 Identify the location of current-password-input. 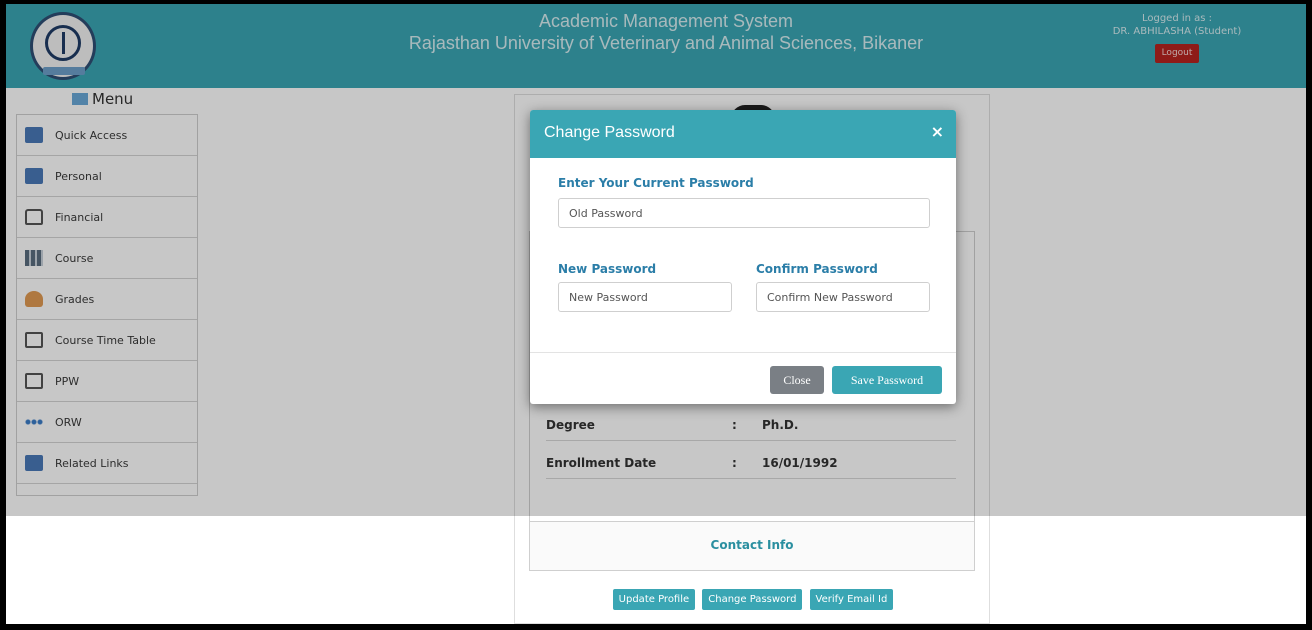
(744, 213).